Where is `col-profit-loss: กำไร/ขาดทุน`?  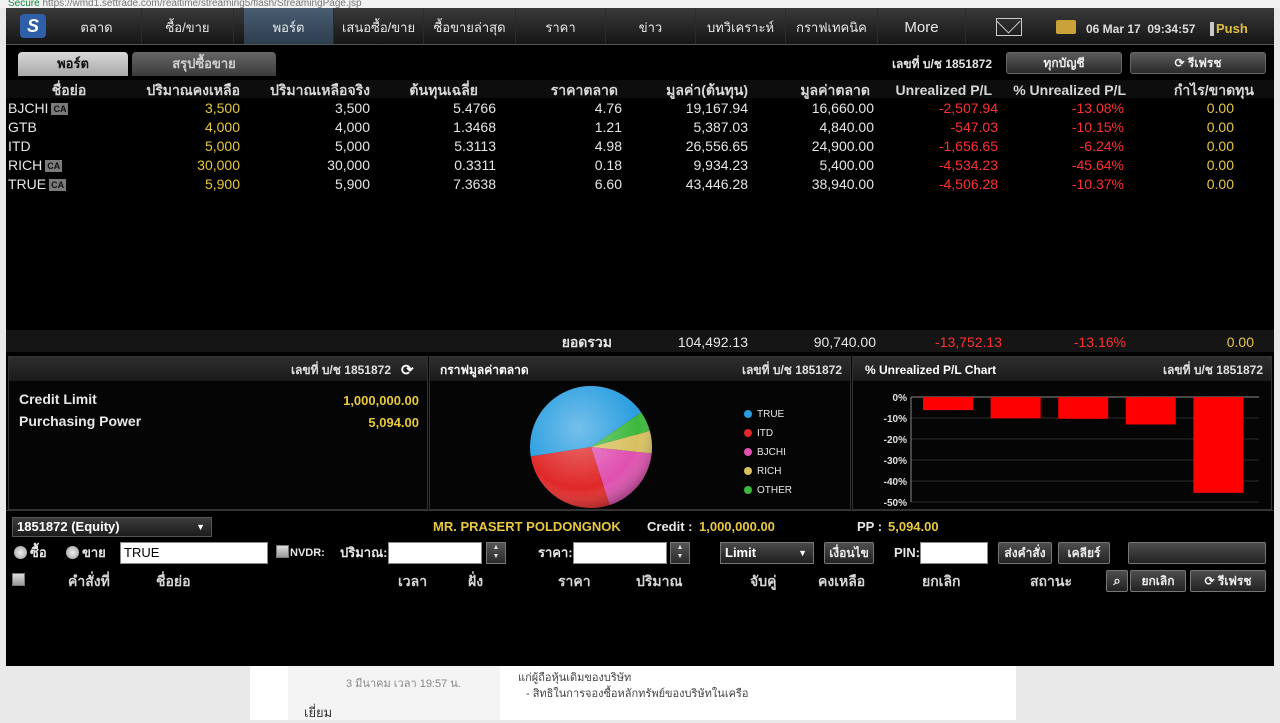
col-profit-loss: กำไร/ขาดทุน is located at coordinates (1196, 89).